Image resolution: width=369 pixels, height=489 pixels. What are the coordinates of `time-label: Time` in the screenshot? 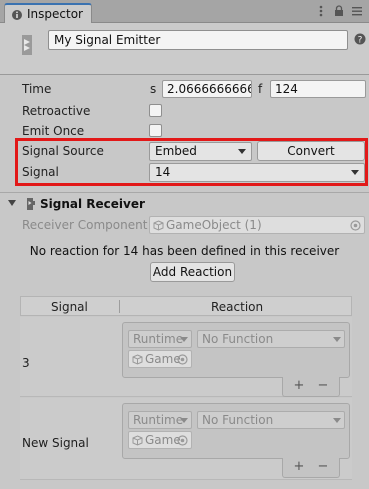 It's located at (37, 89).